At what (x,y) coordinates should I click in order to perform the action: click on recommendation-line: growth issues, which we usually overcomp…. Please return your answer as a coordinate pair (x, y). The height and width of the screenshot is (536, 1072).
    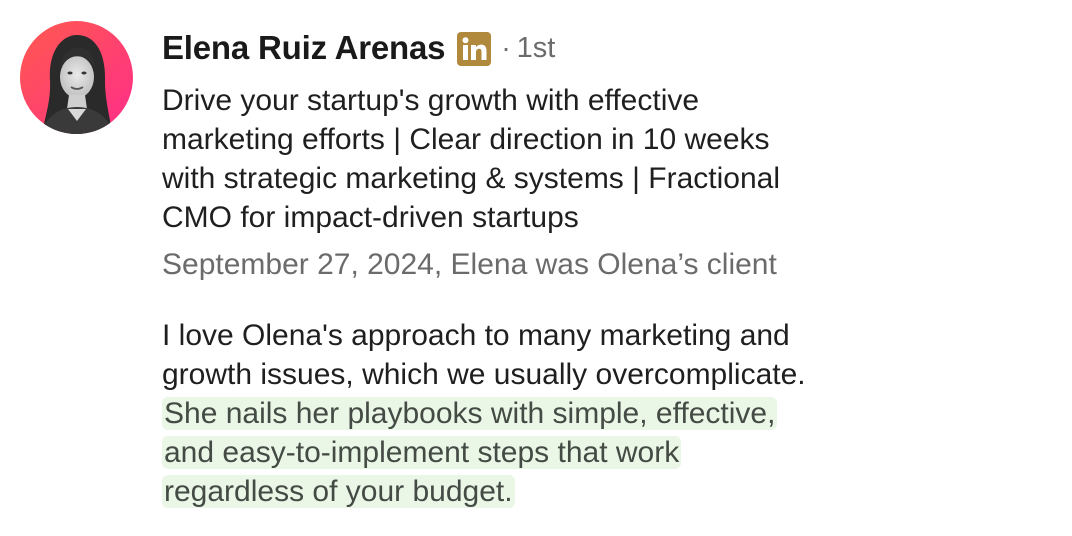
    Looking at the image, I should click on (484, 374).